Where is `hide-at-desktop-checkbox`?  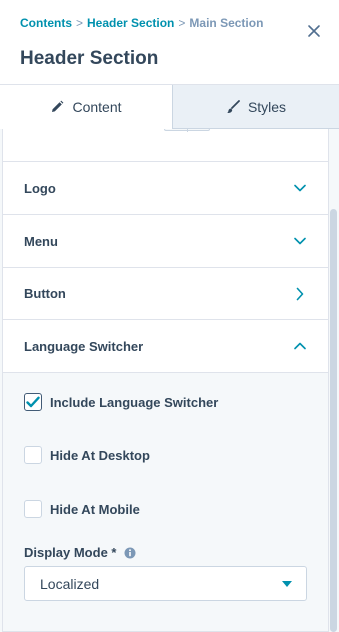 hide-at-desktop-checkbox is located at coordinates (33, 455).